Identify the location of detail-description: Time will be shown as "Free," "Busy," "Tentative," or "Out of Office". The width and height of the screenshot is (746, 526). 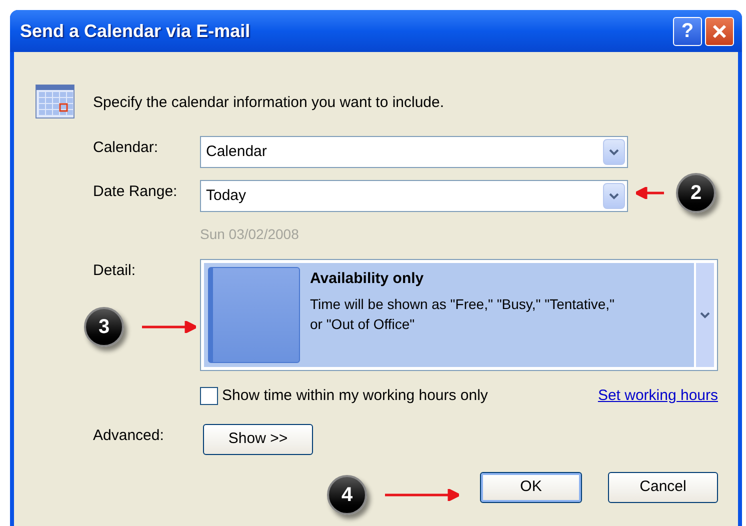
(463, 314).